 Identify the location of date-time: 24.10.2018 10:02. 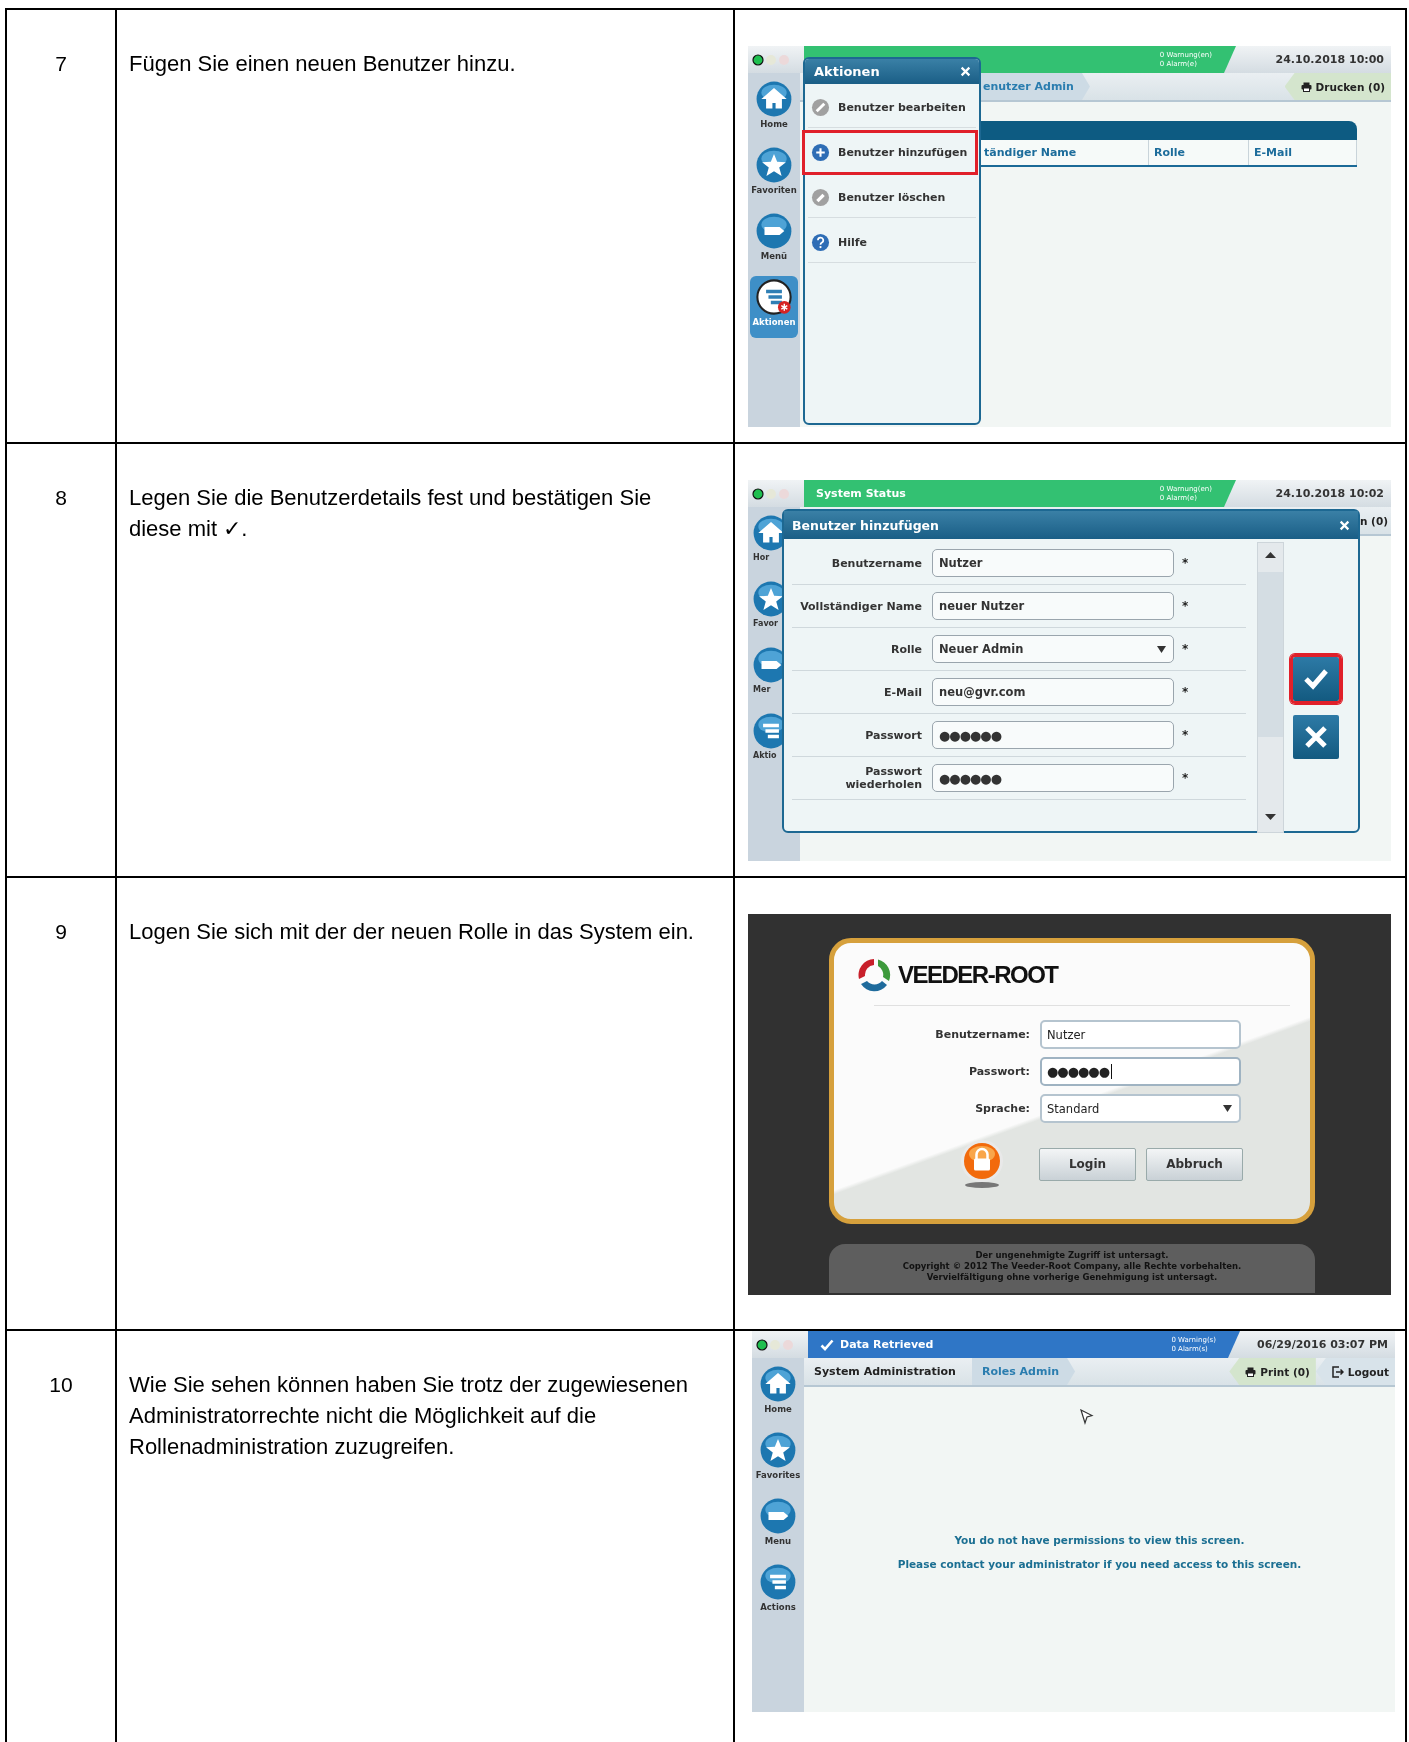
(1329, 493).